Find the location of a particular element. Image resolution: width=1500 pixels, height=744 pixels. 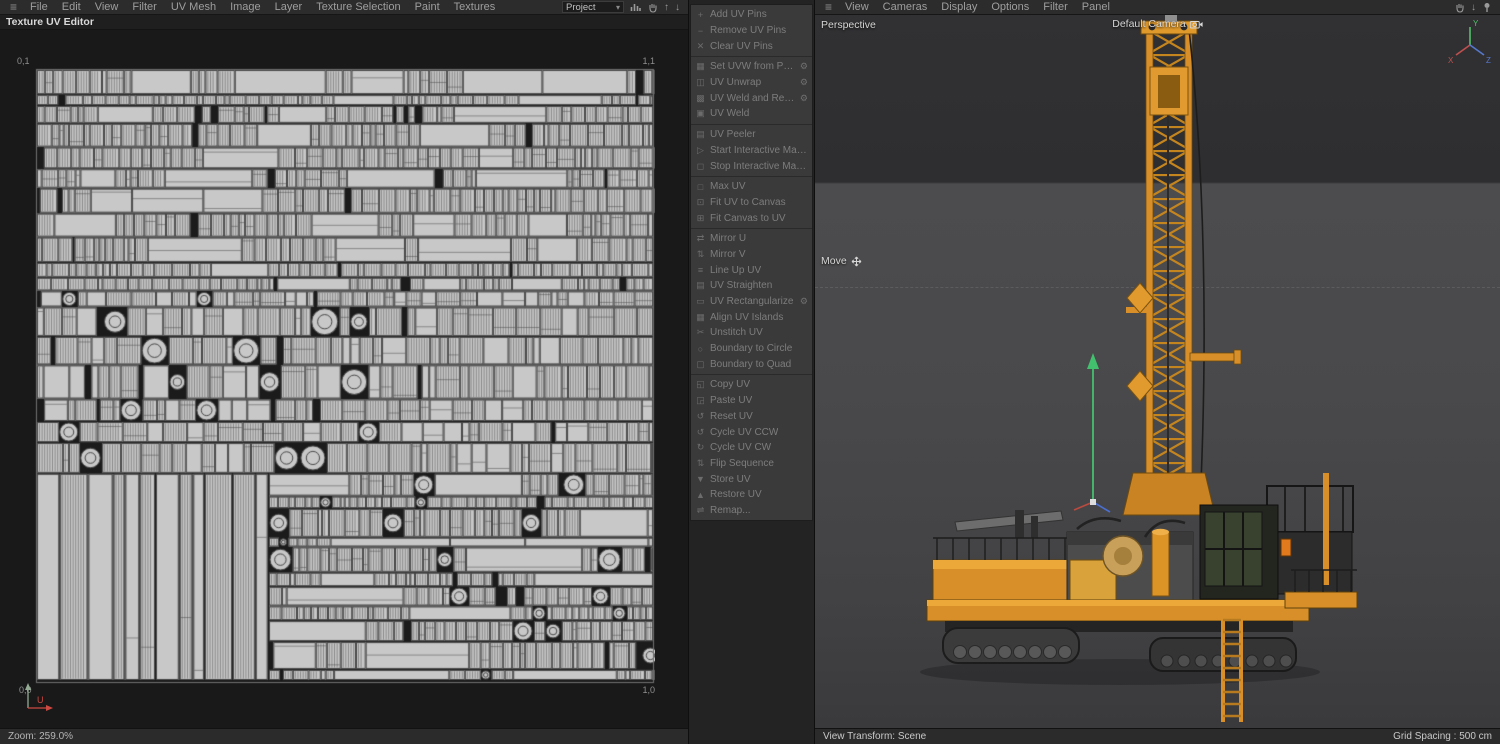

uv-menu-item-label: Mirror V is located at coordinates (728, 254).